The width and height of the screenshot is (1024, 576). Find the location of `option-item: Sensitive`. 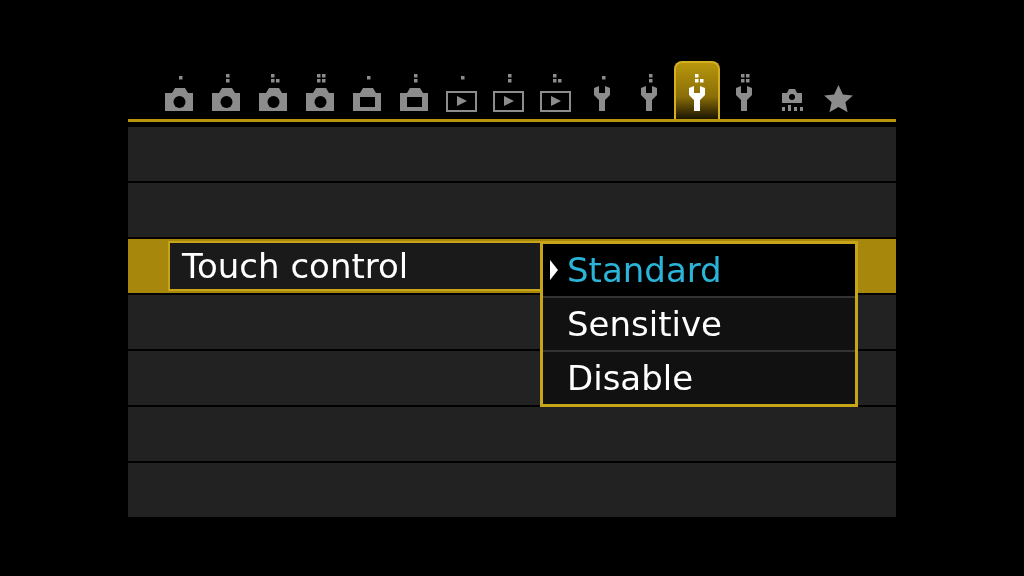

option-item: Sensitive is located at coordinates (699, 325).